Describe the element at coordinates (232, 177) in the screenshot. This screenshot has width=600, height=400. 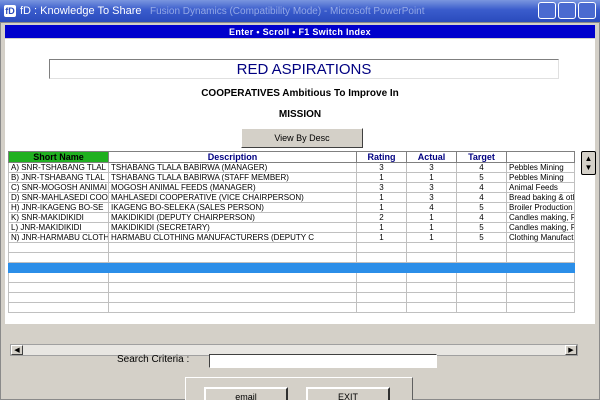
I see `description-cell: TSHABANG TLALA BABIRWA (STAFF MEMBER)` at that location.